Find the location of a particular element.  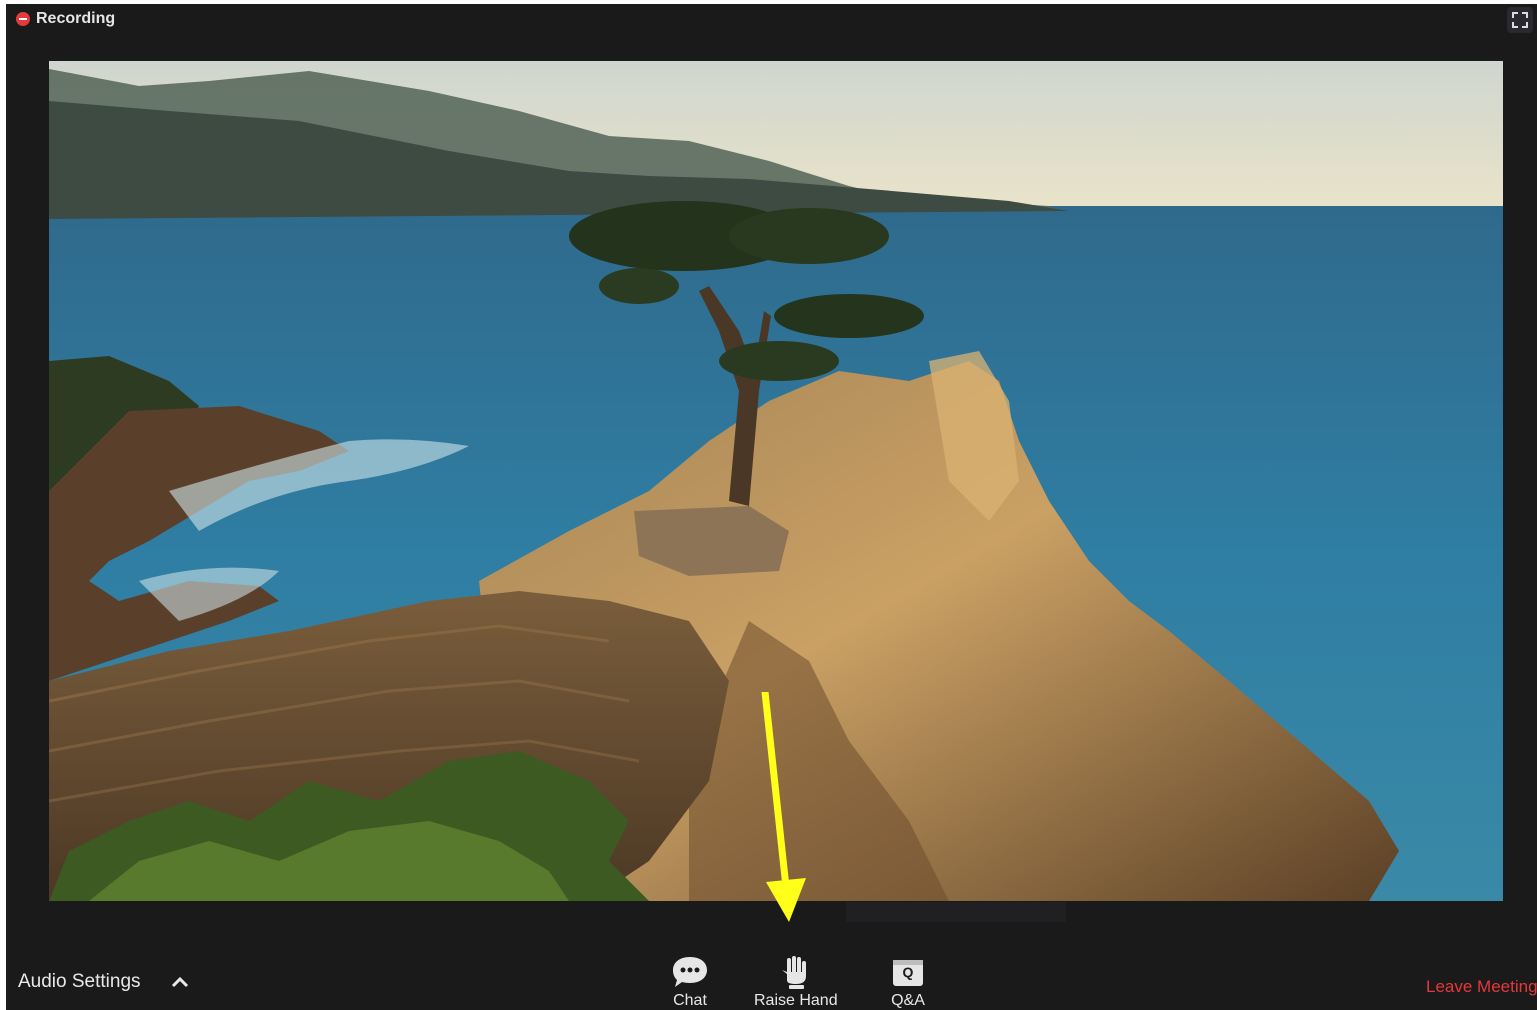

recording-indicator: Recording is located at coordinates (65, 19).